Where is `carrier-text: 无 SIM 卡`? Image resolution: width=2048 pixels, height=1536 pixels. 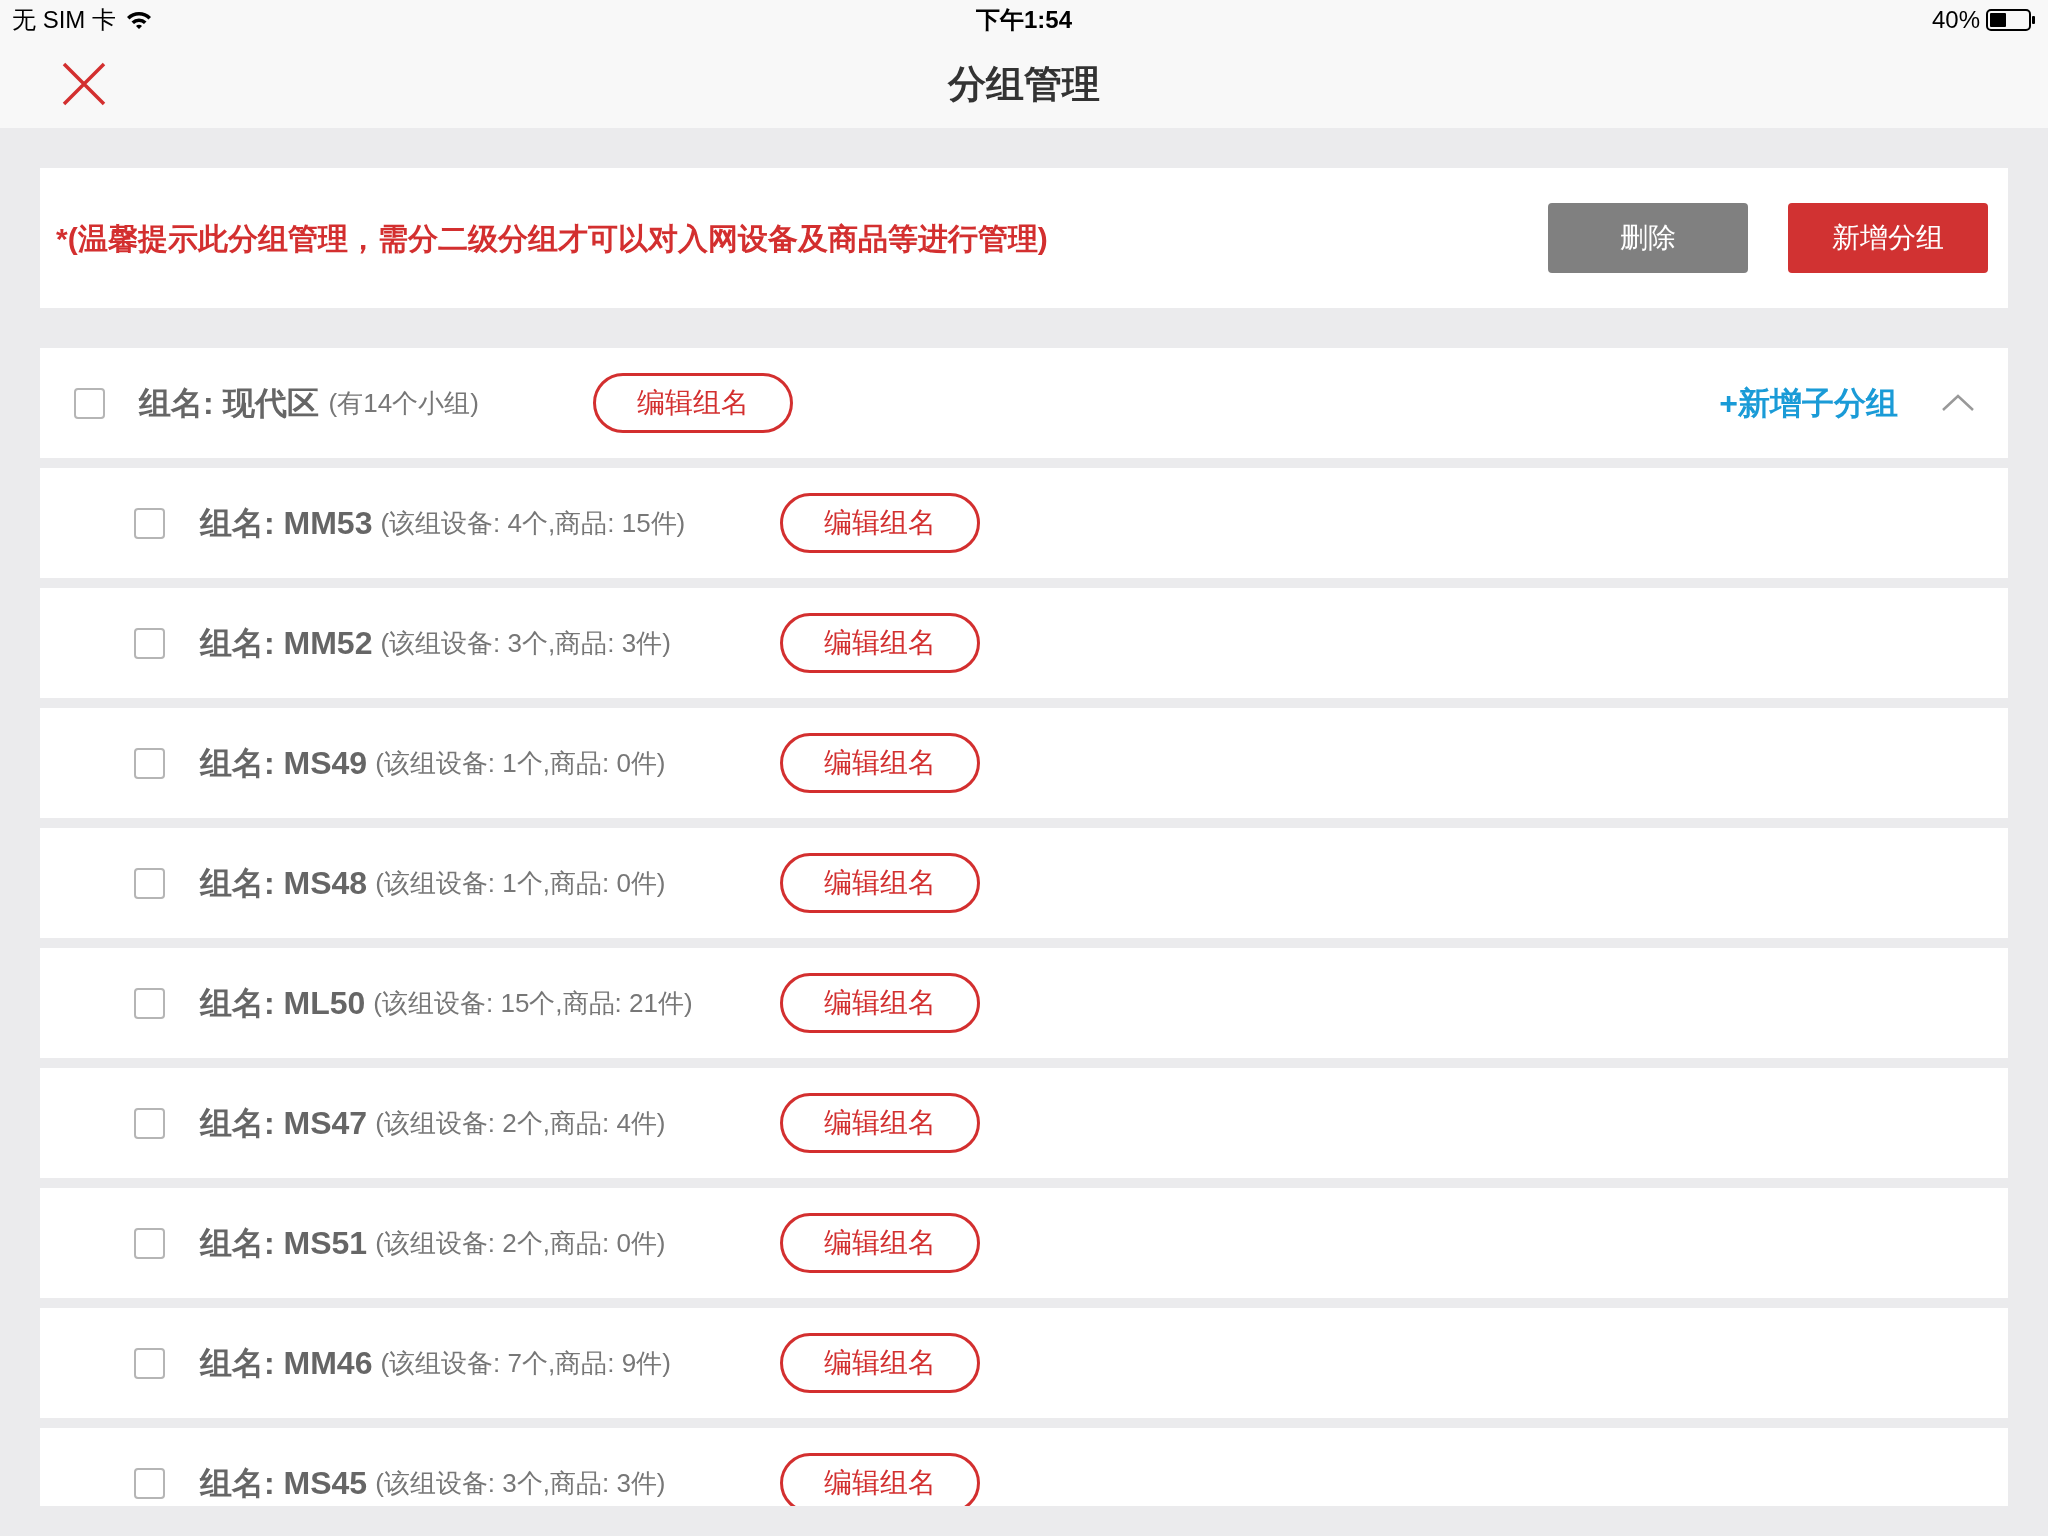 carrier-text: 无 SIM 卡 is located at coordinates (64, 20).